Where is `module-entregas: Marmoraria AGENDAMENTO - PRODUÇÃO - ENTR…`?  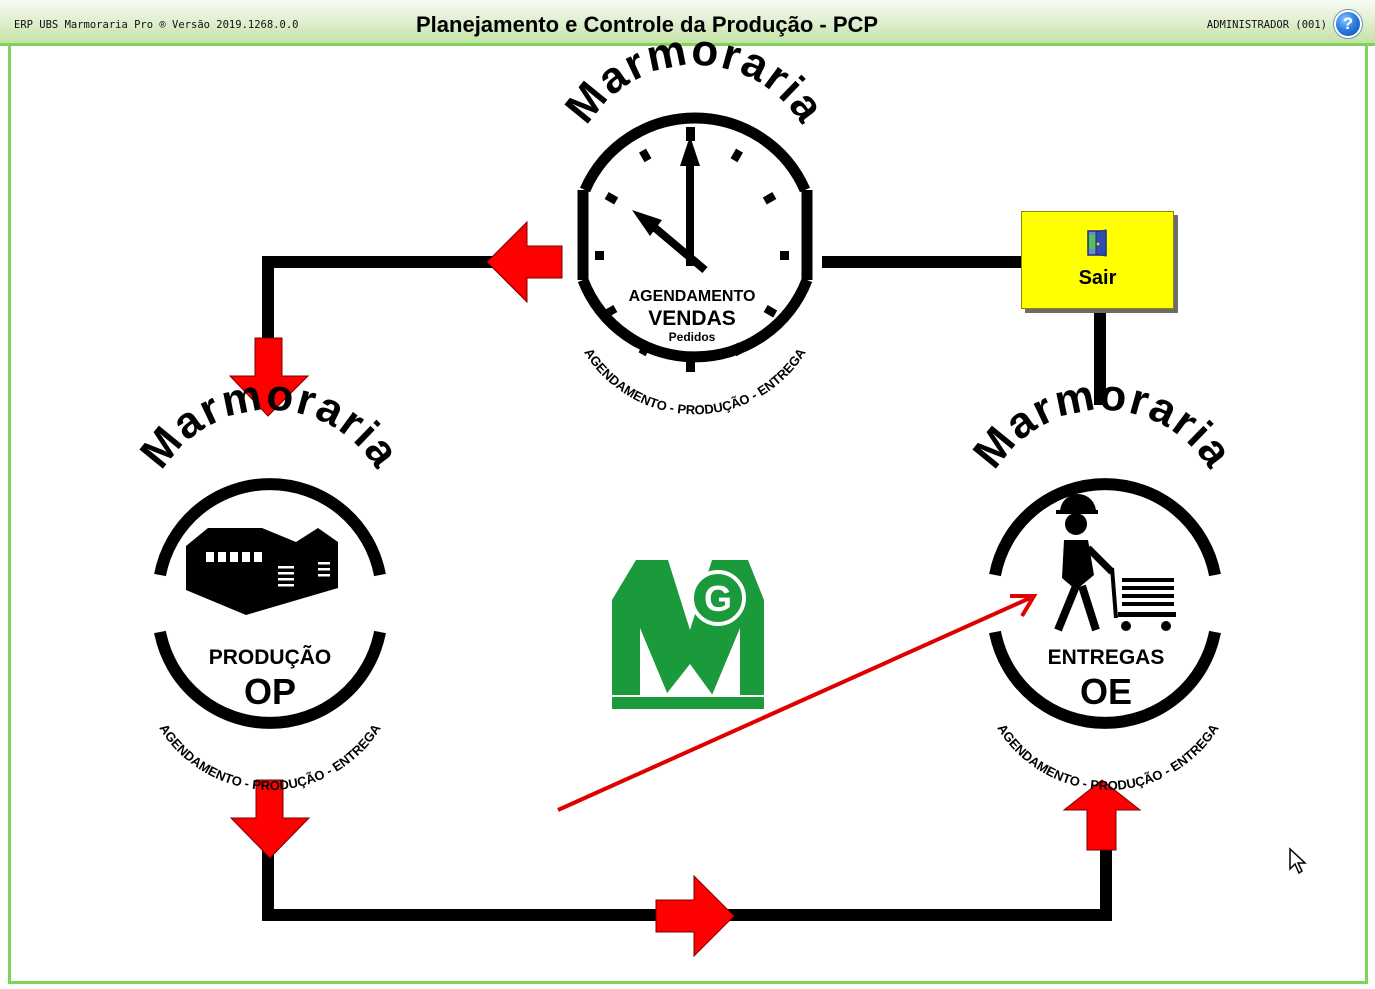 module-entregas: Marmoraria AGENDAMENTO - PRODUÇÃO - ENTR… is located at coordinates (1103, 581).